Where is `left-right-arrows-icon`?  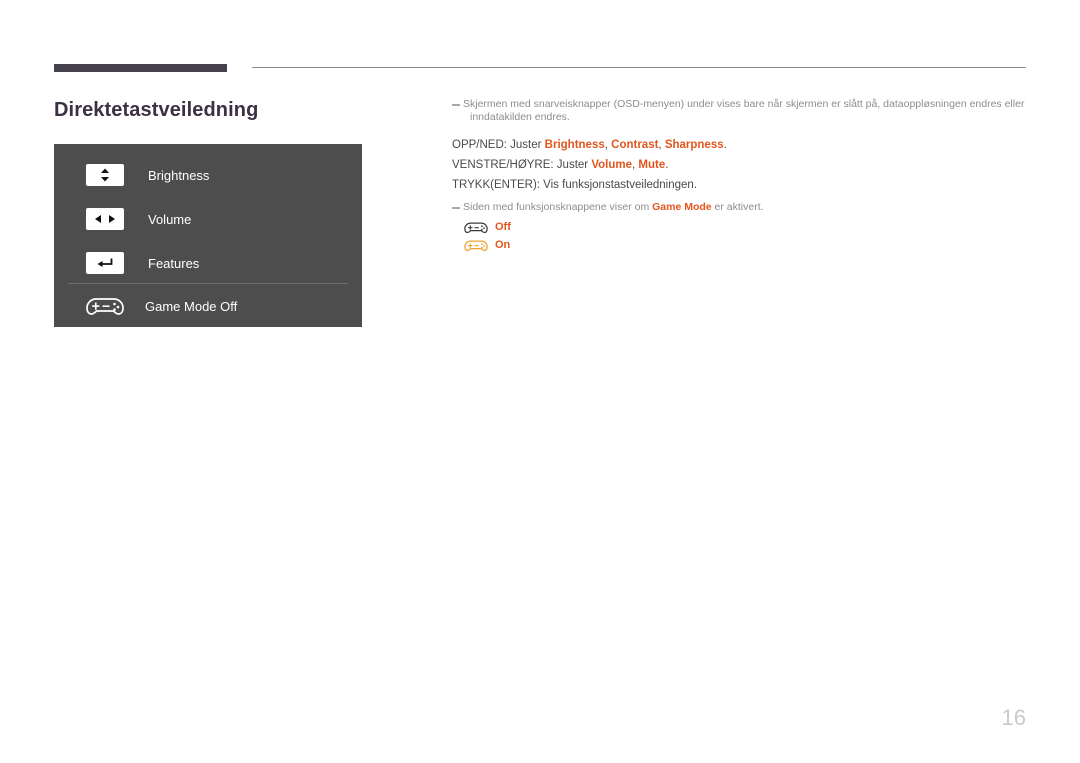
left-right-arrows-icon is located at coordinates (105, 219).